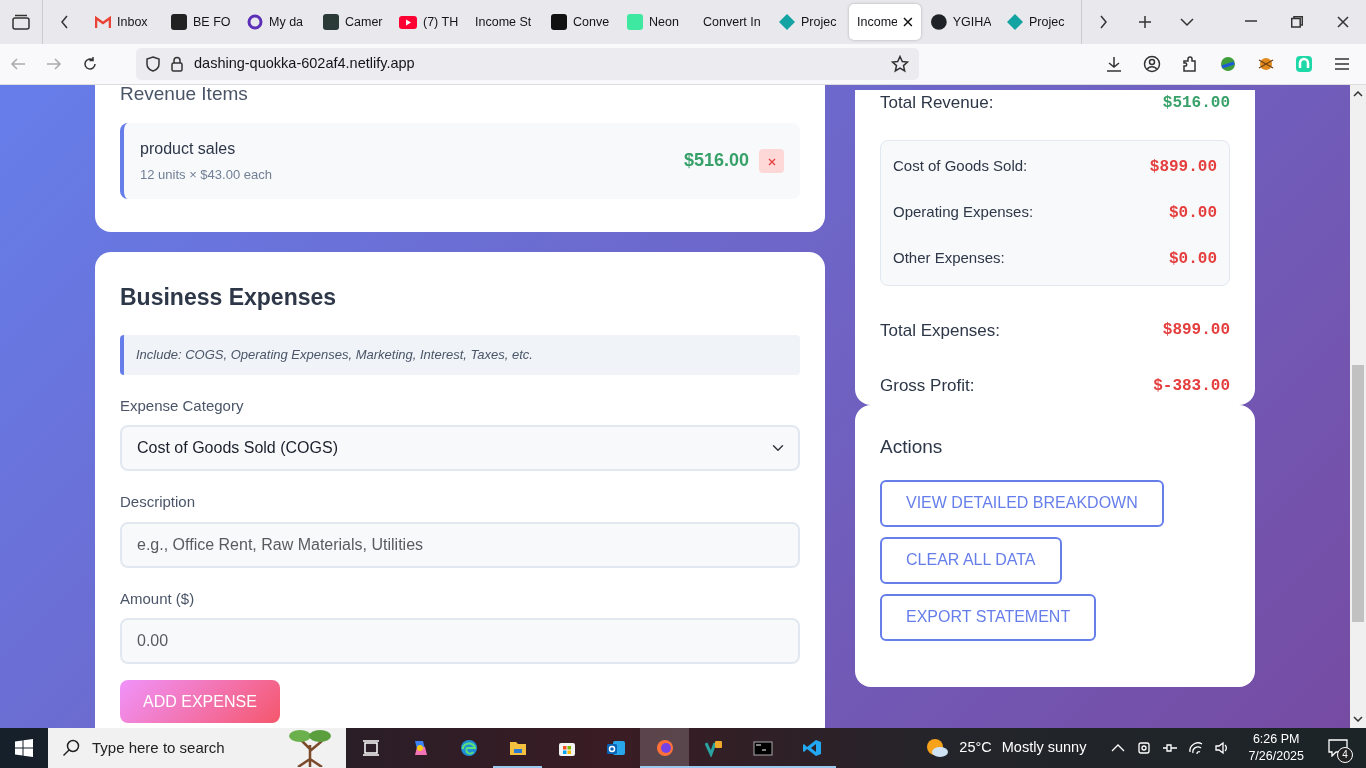 The width and height of the screenshot is (1366, 768). Describe the element at coordinates (1358, 719) in the screenshot. I see `scroll-down-icon` at that location.